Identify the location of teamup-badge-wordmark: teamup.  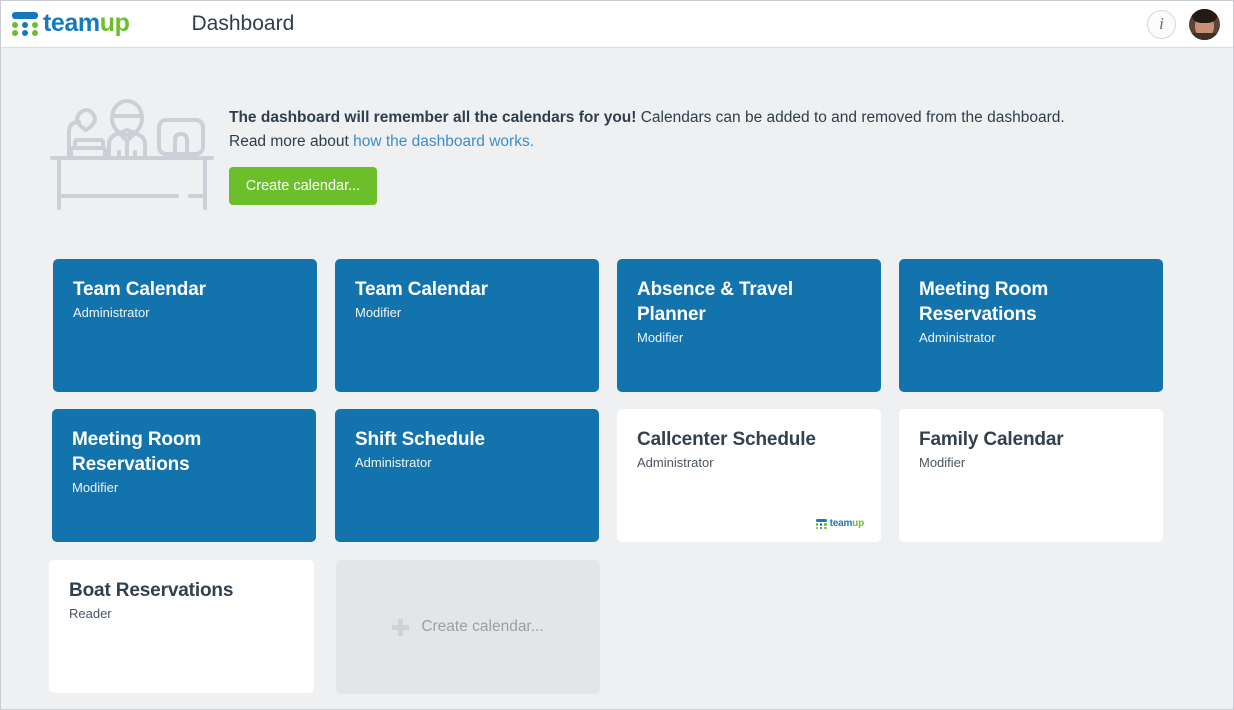
(847, 523).